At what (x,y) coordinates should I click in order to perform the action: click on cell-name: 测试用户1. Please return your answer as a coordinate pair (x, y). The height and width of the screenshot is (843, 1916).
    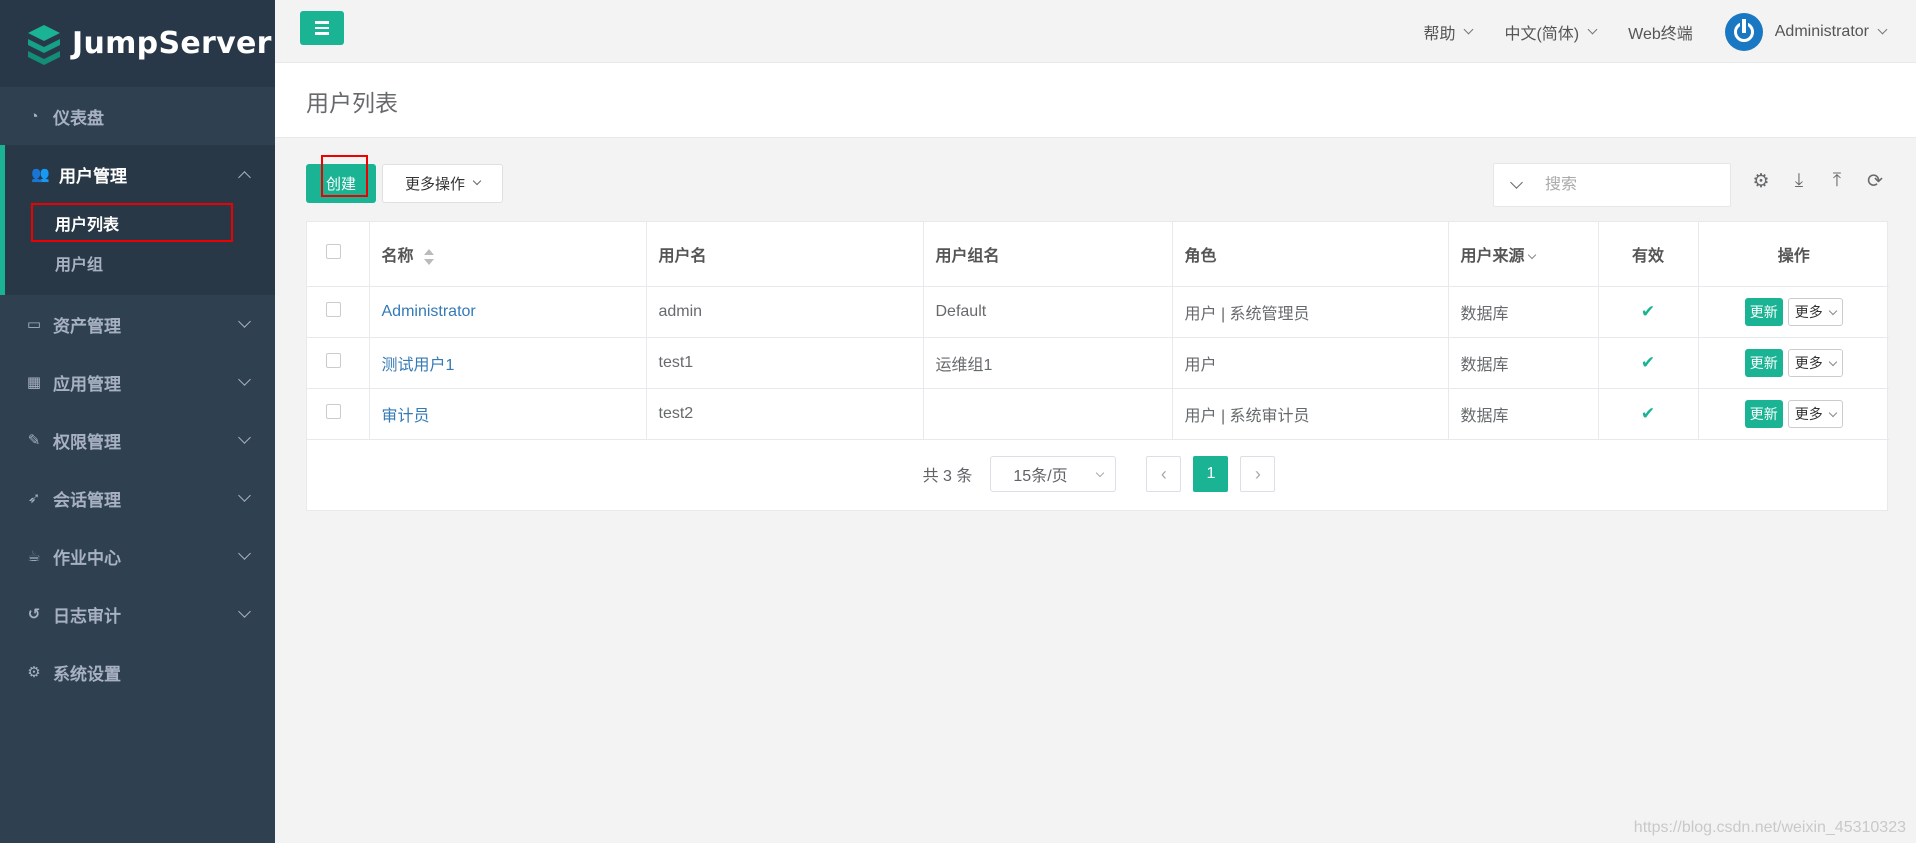
    Looking at the image, I should click on (507, 362).